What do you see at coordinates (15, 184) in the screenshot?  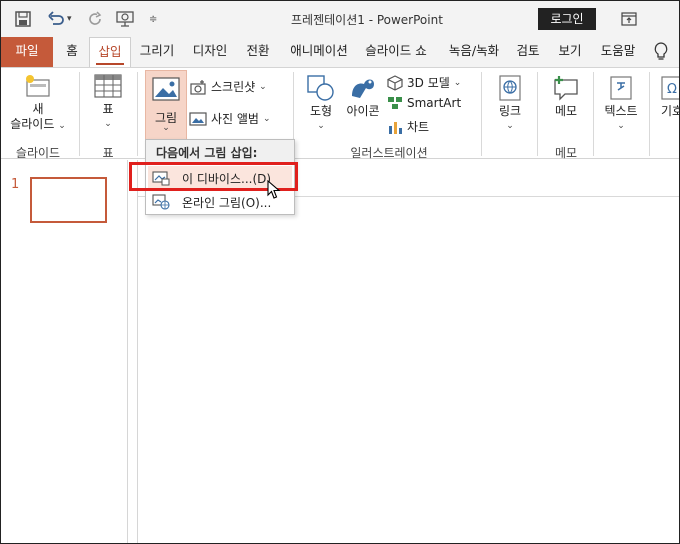 I see `slide-number: 1` at bounding box center [15, 184].